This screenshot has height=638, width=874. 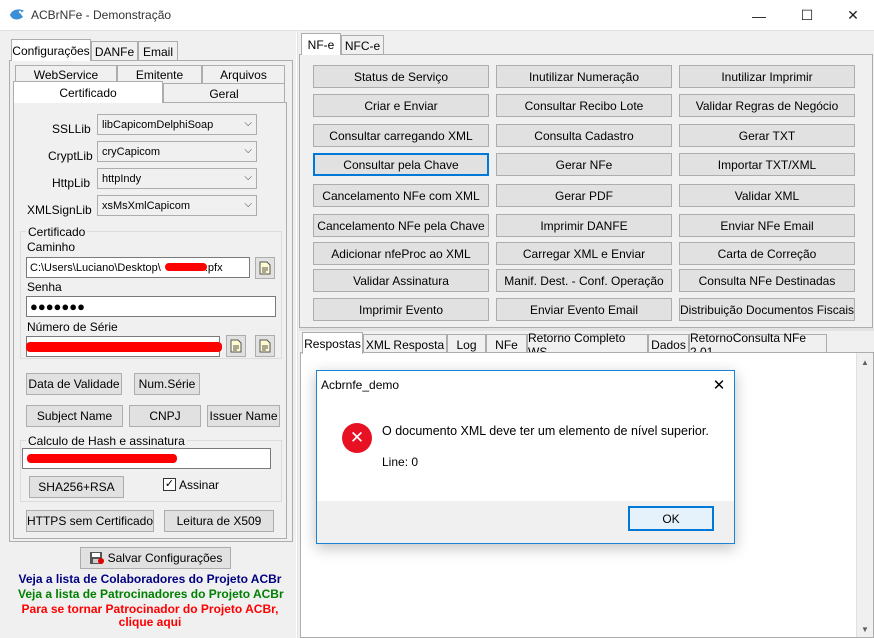 What do you see at coordinates (767, 225) in the screenshot?
I see `nfe-action-button: Enviar NFe Email` at bounding box center [767, 225].